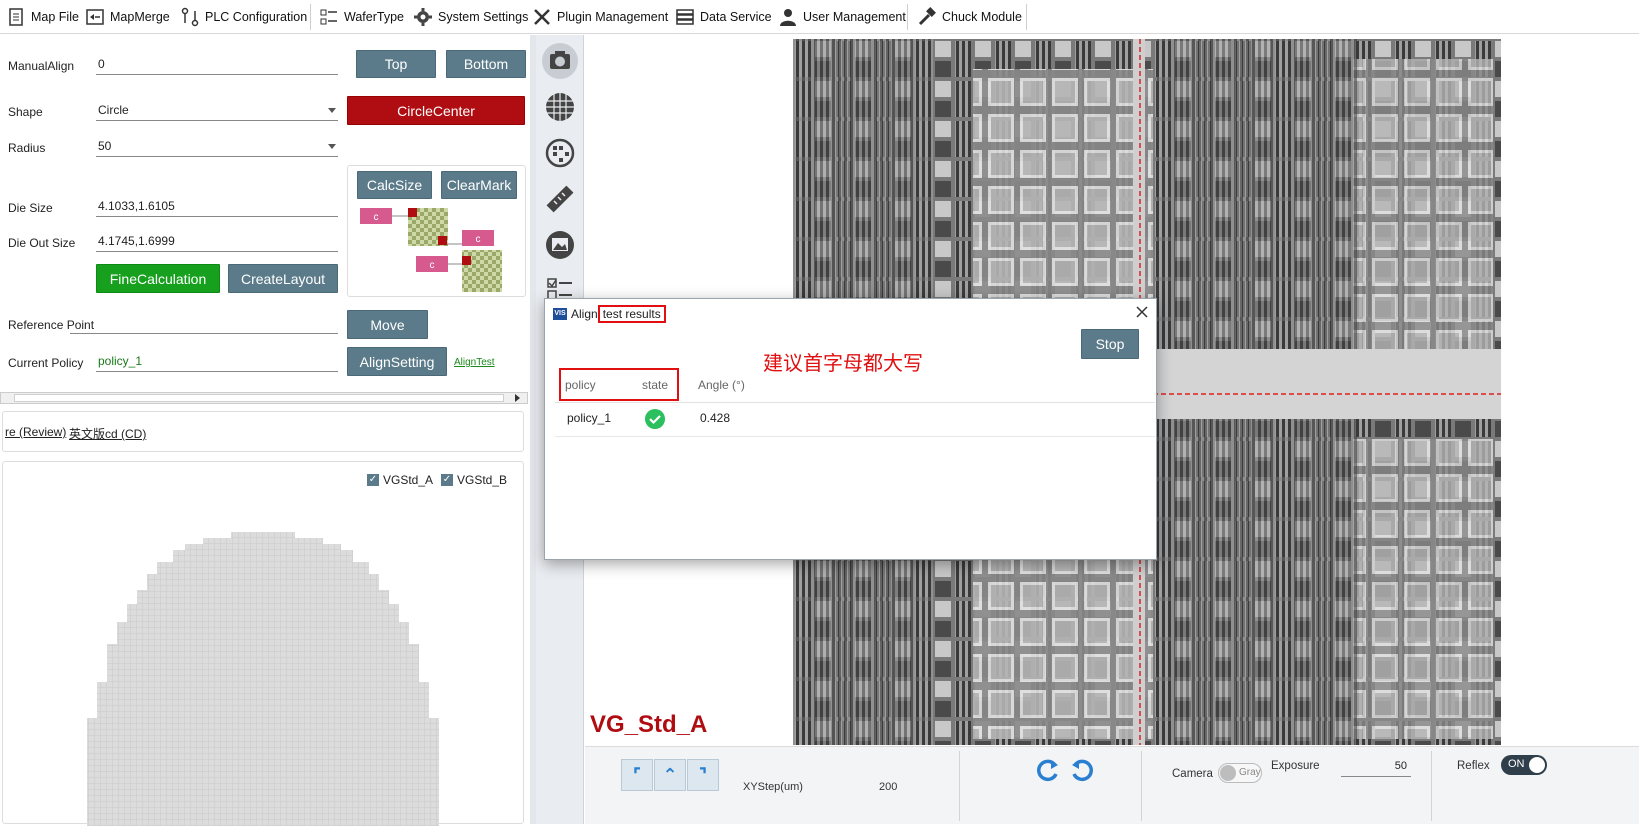 The width and height of the screenshot is (1639, 826). I want to click on calc-size-button: CalcSize, so click(394, 185).